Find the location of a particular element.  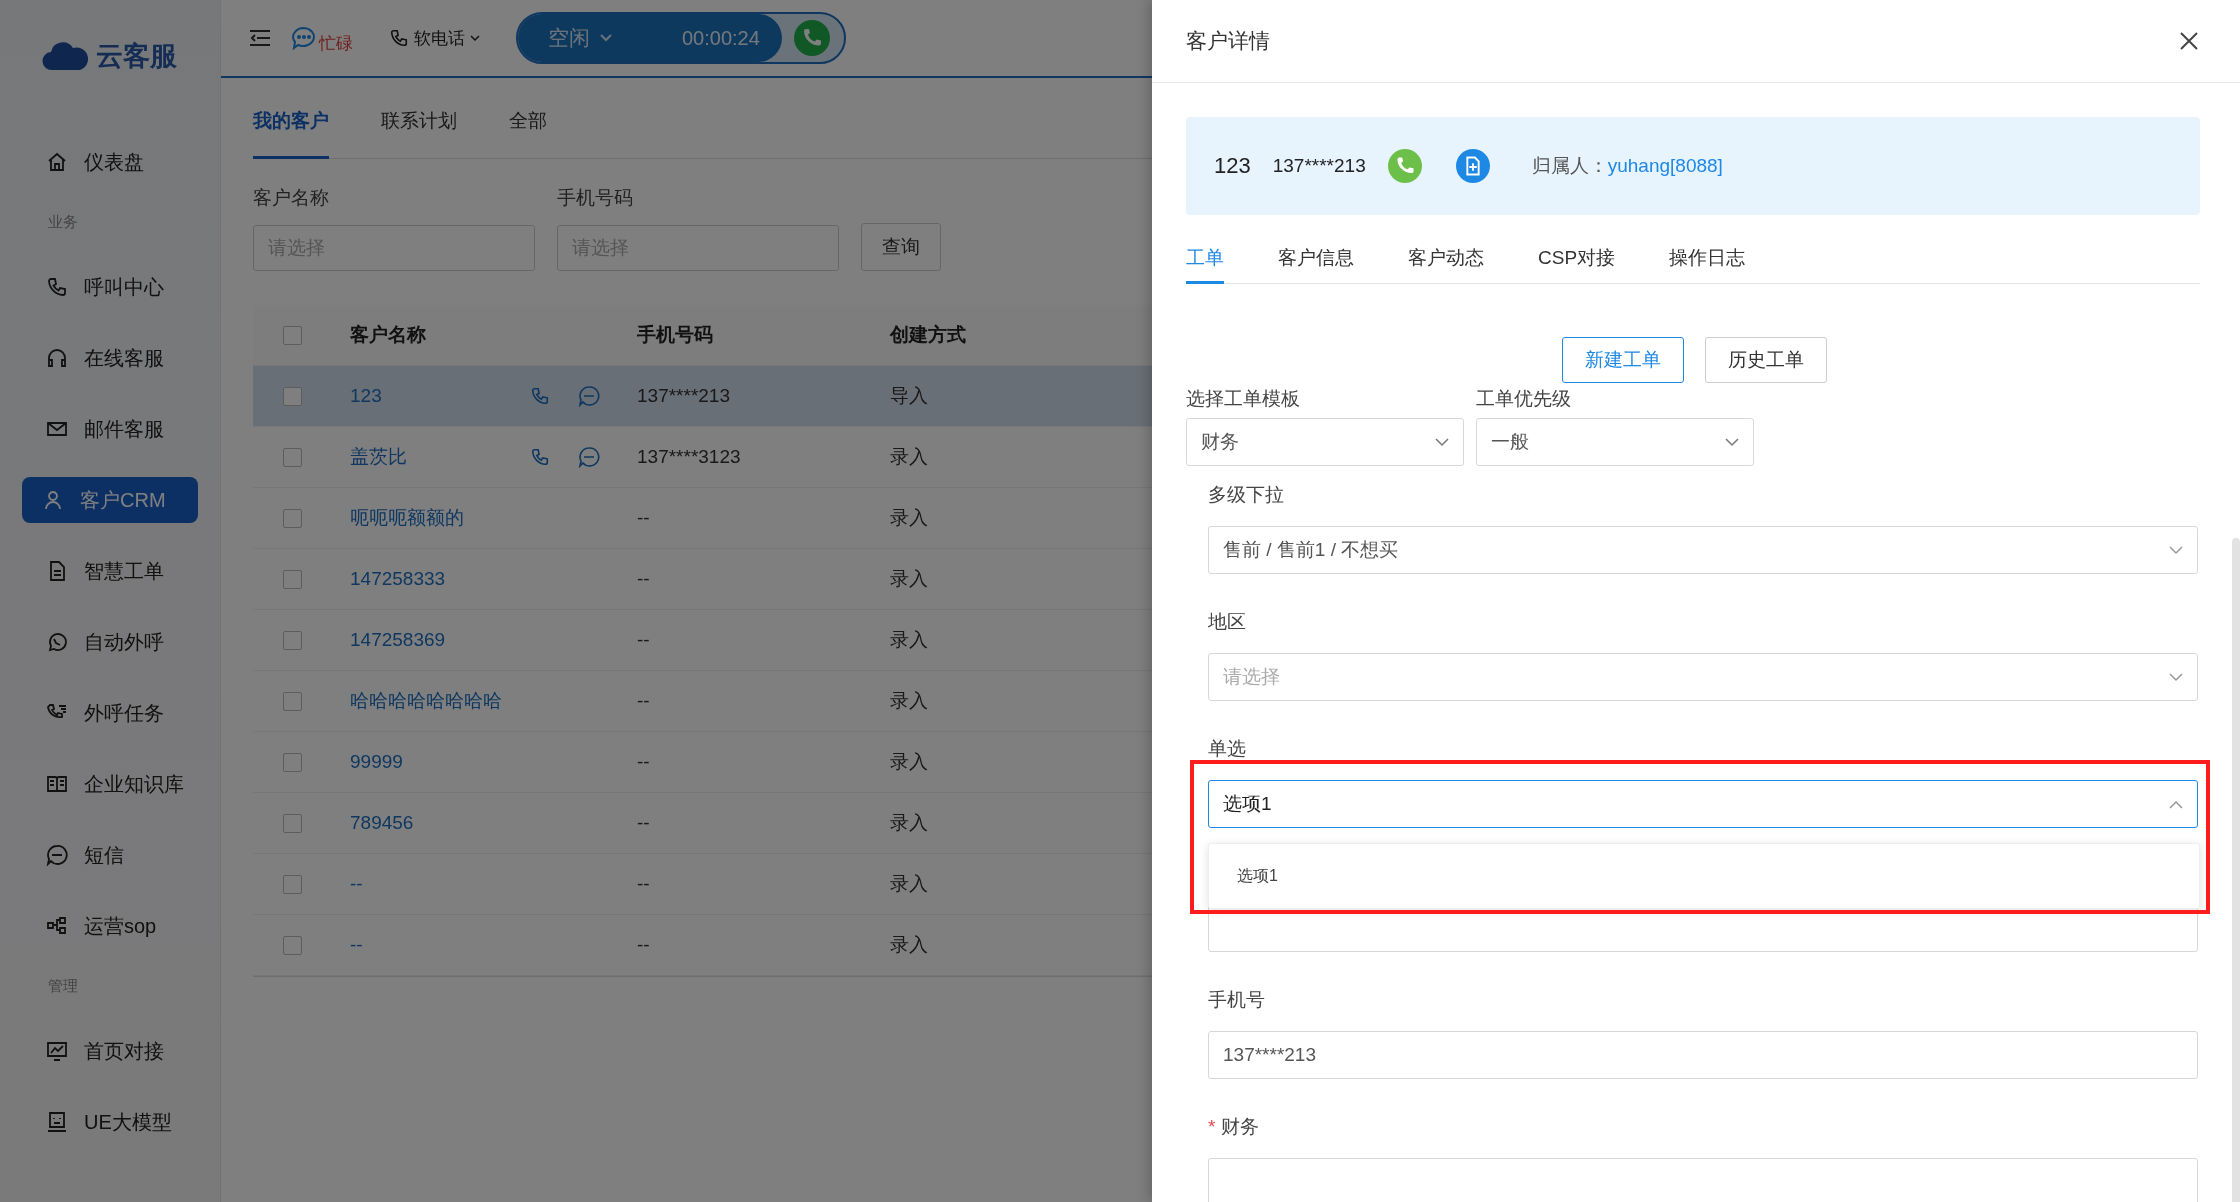

customer-name-link: 147258333 is located at coordinates (440, 579).